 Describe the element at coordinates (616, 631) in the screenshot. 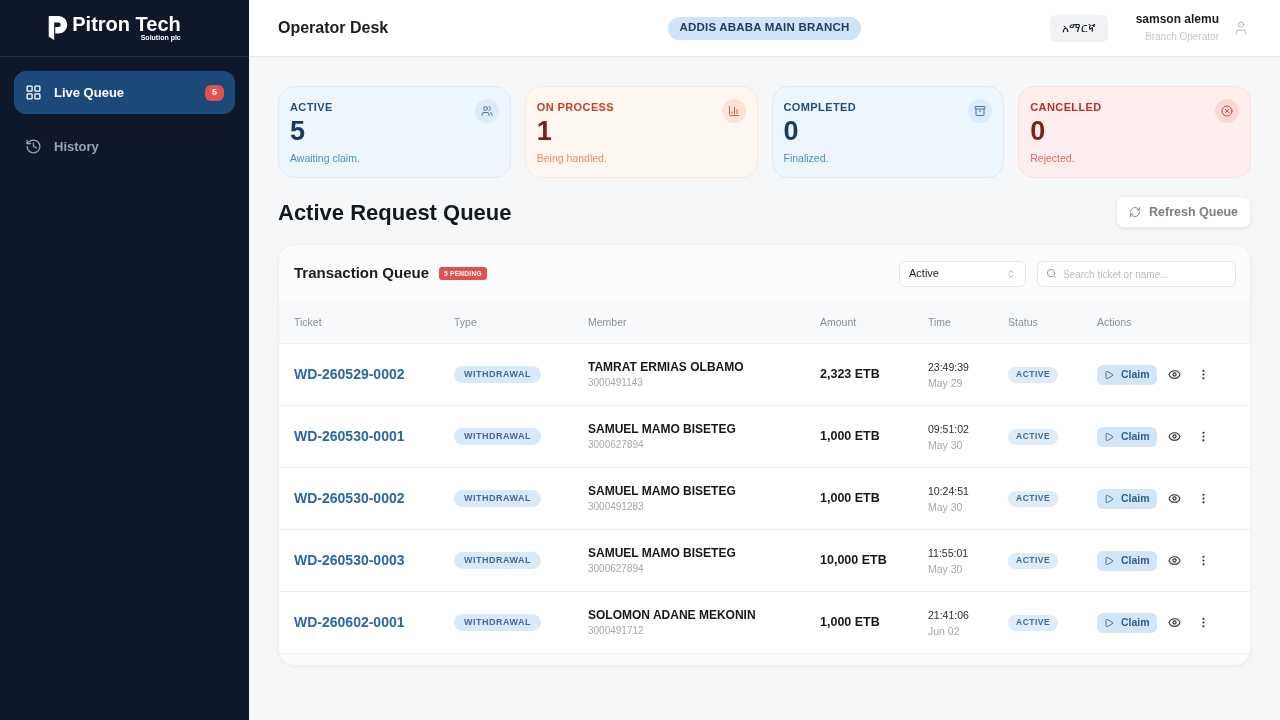

I see `member-account: 3000491712` at that location.